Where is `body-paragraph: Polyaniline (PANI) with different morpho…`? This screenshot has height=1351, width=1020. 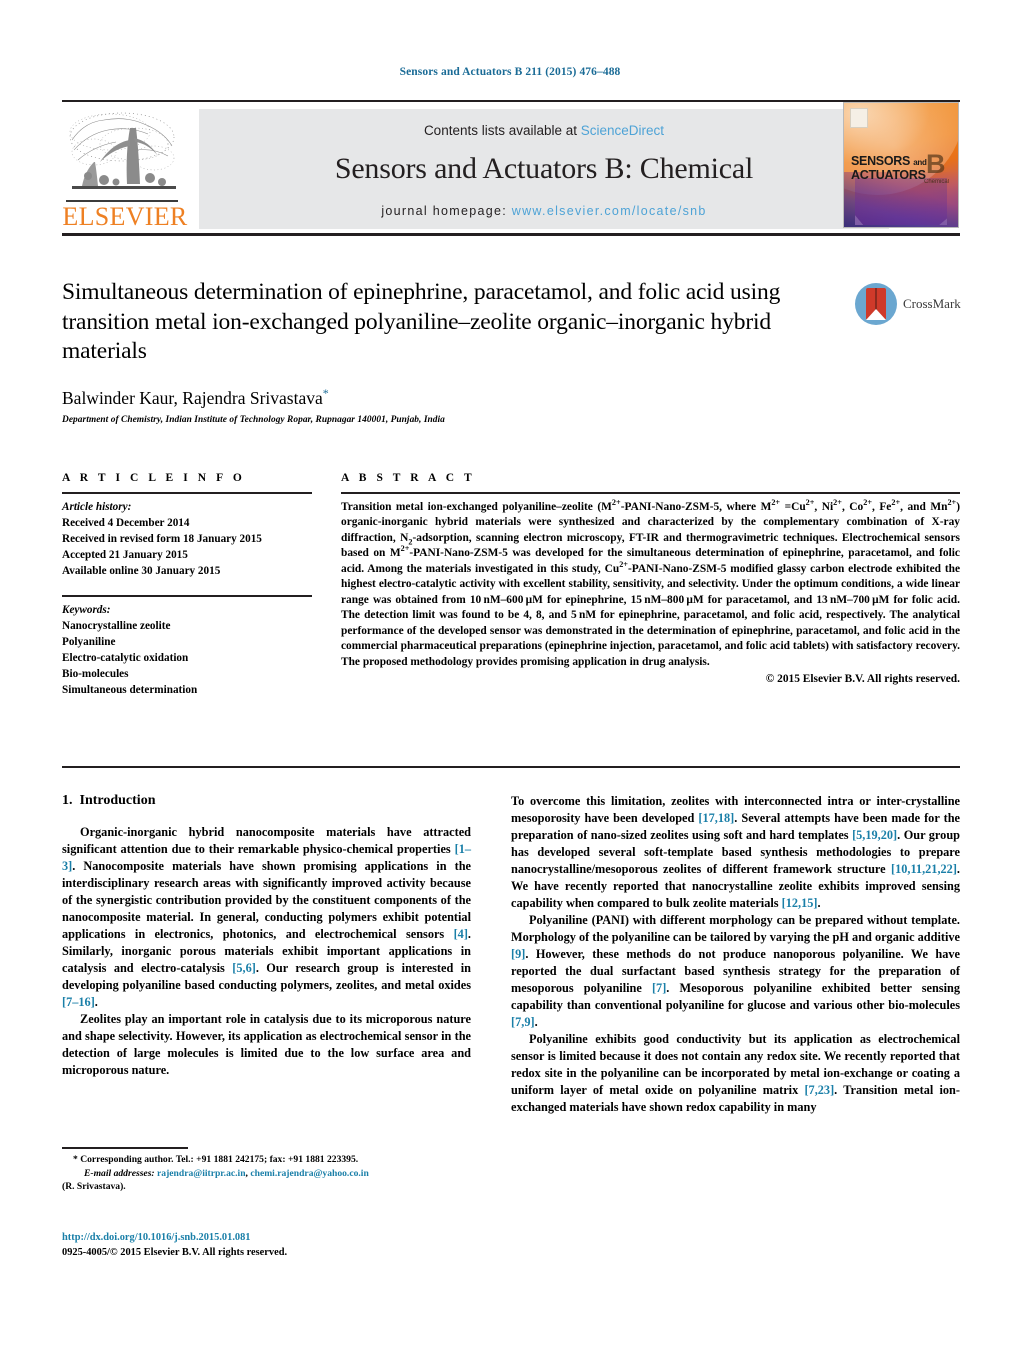 body-paragraph: Polyaniline (PANI) with different morpho… is located at coordinates (735, 971).